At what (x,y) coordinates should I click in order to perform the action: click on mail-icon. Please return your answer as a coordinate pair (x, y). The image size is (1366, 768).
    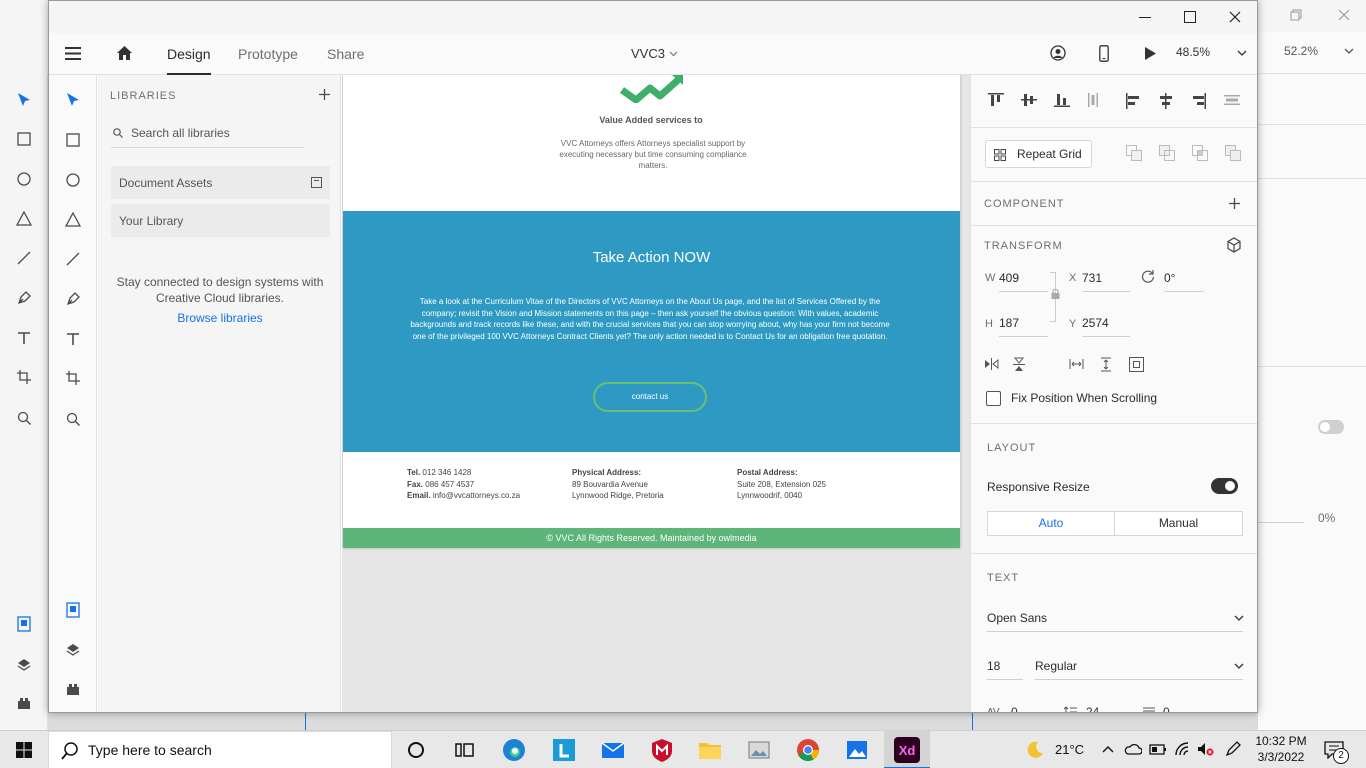
    Looking at the image, I should click on (613, 750).